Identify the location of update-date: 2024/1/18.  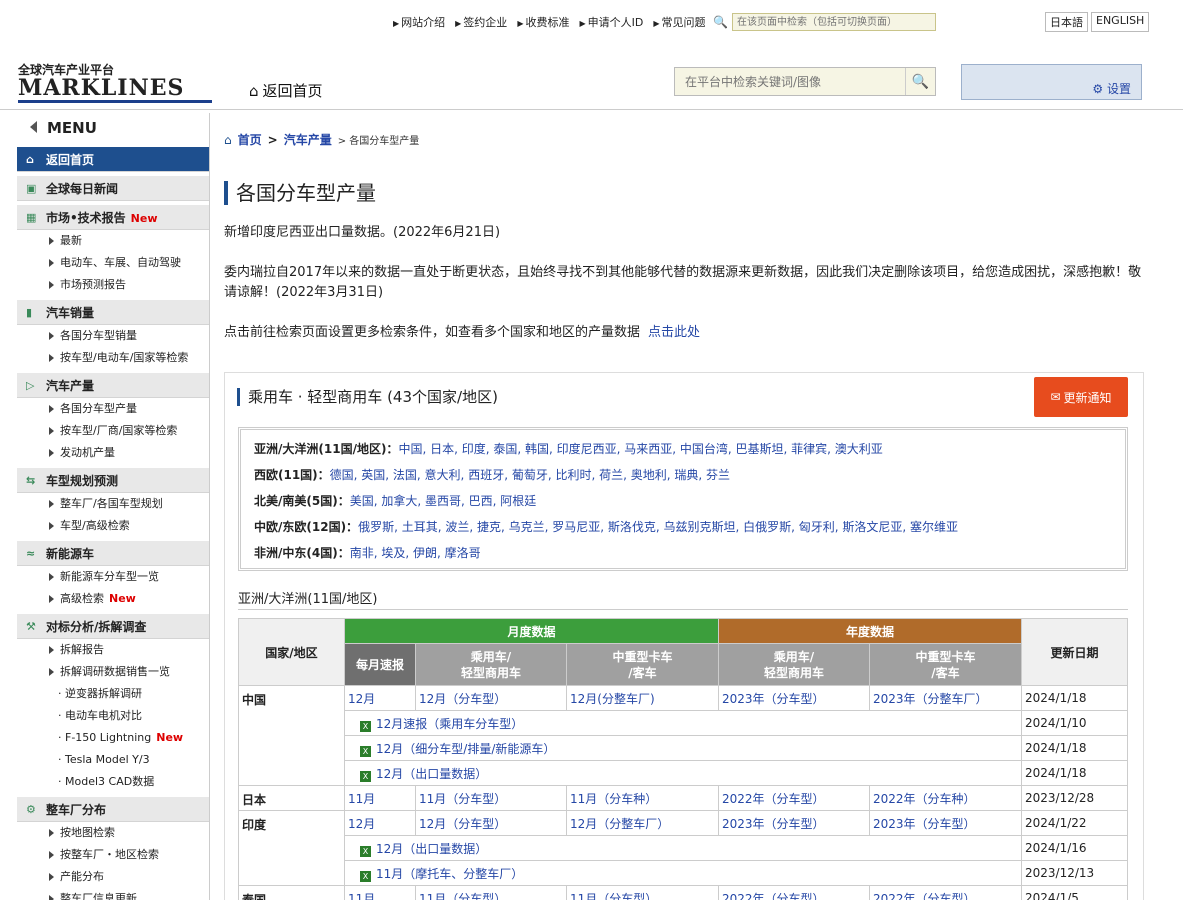
(1074, 773).